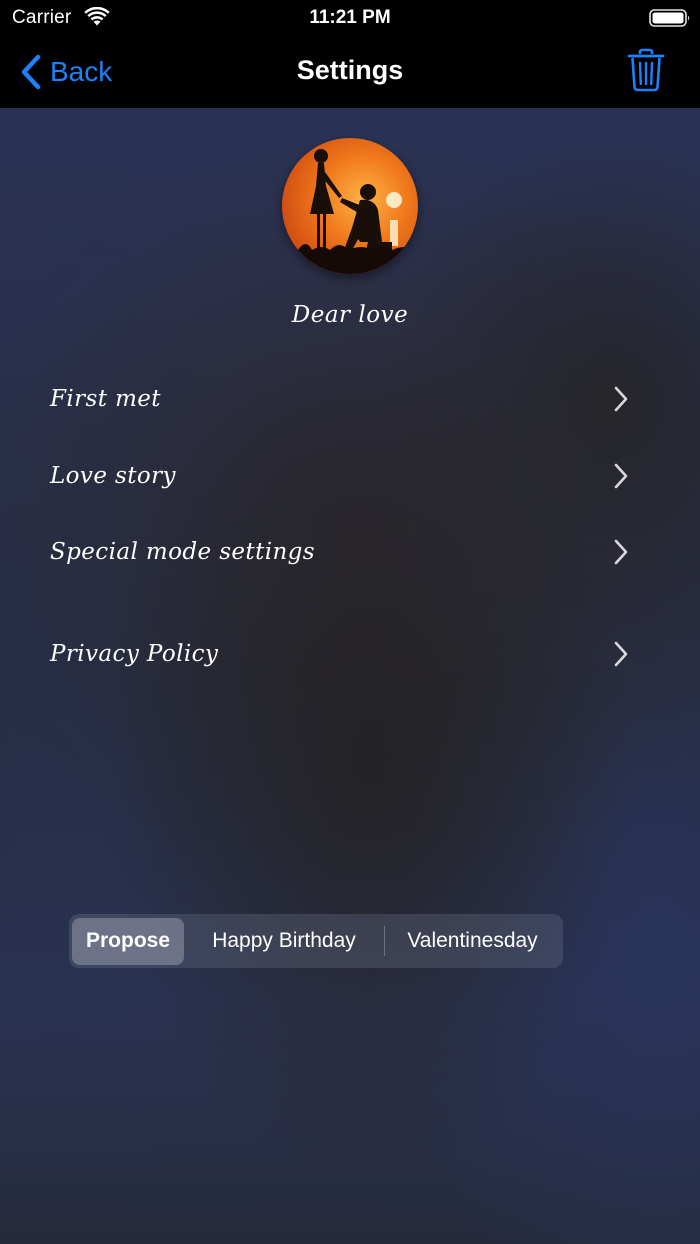 The width and height of the screenshot is (700, 1244). I want to click on row-label: Special mode settings, so click(183, 552).